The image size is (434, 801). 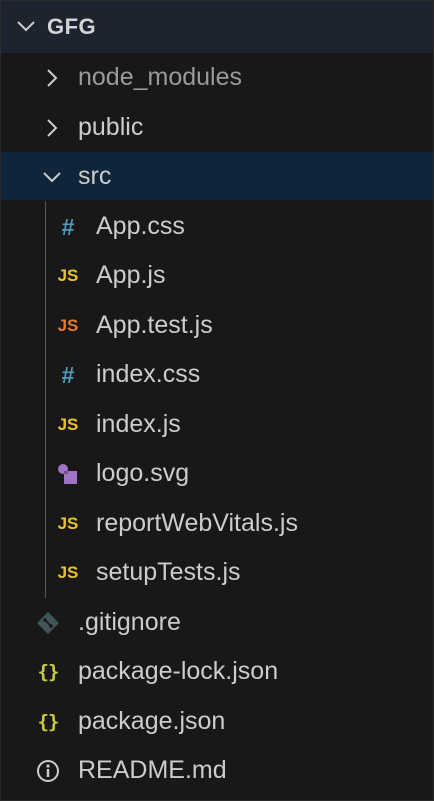 I want to click on folder-node-modules: node_modules, so click(x=217, y=77).